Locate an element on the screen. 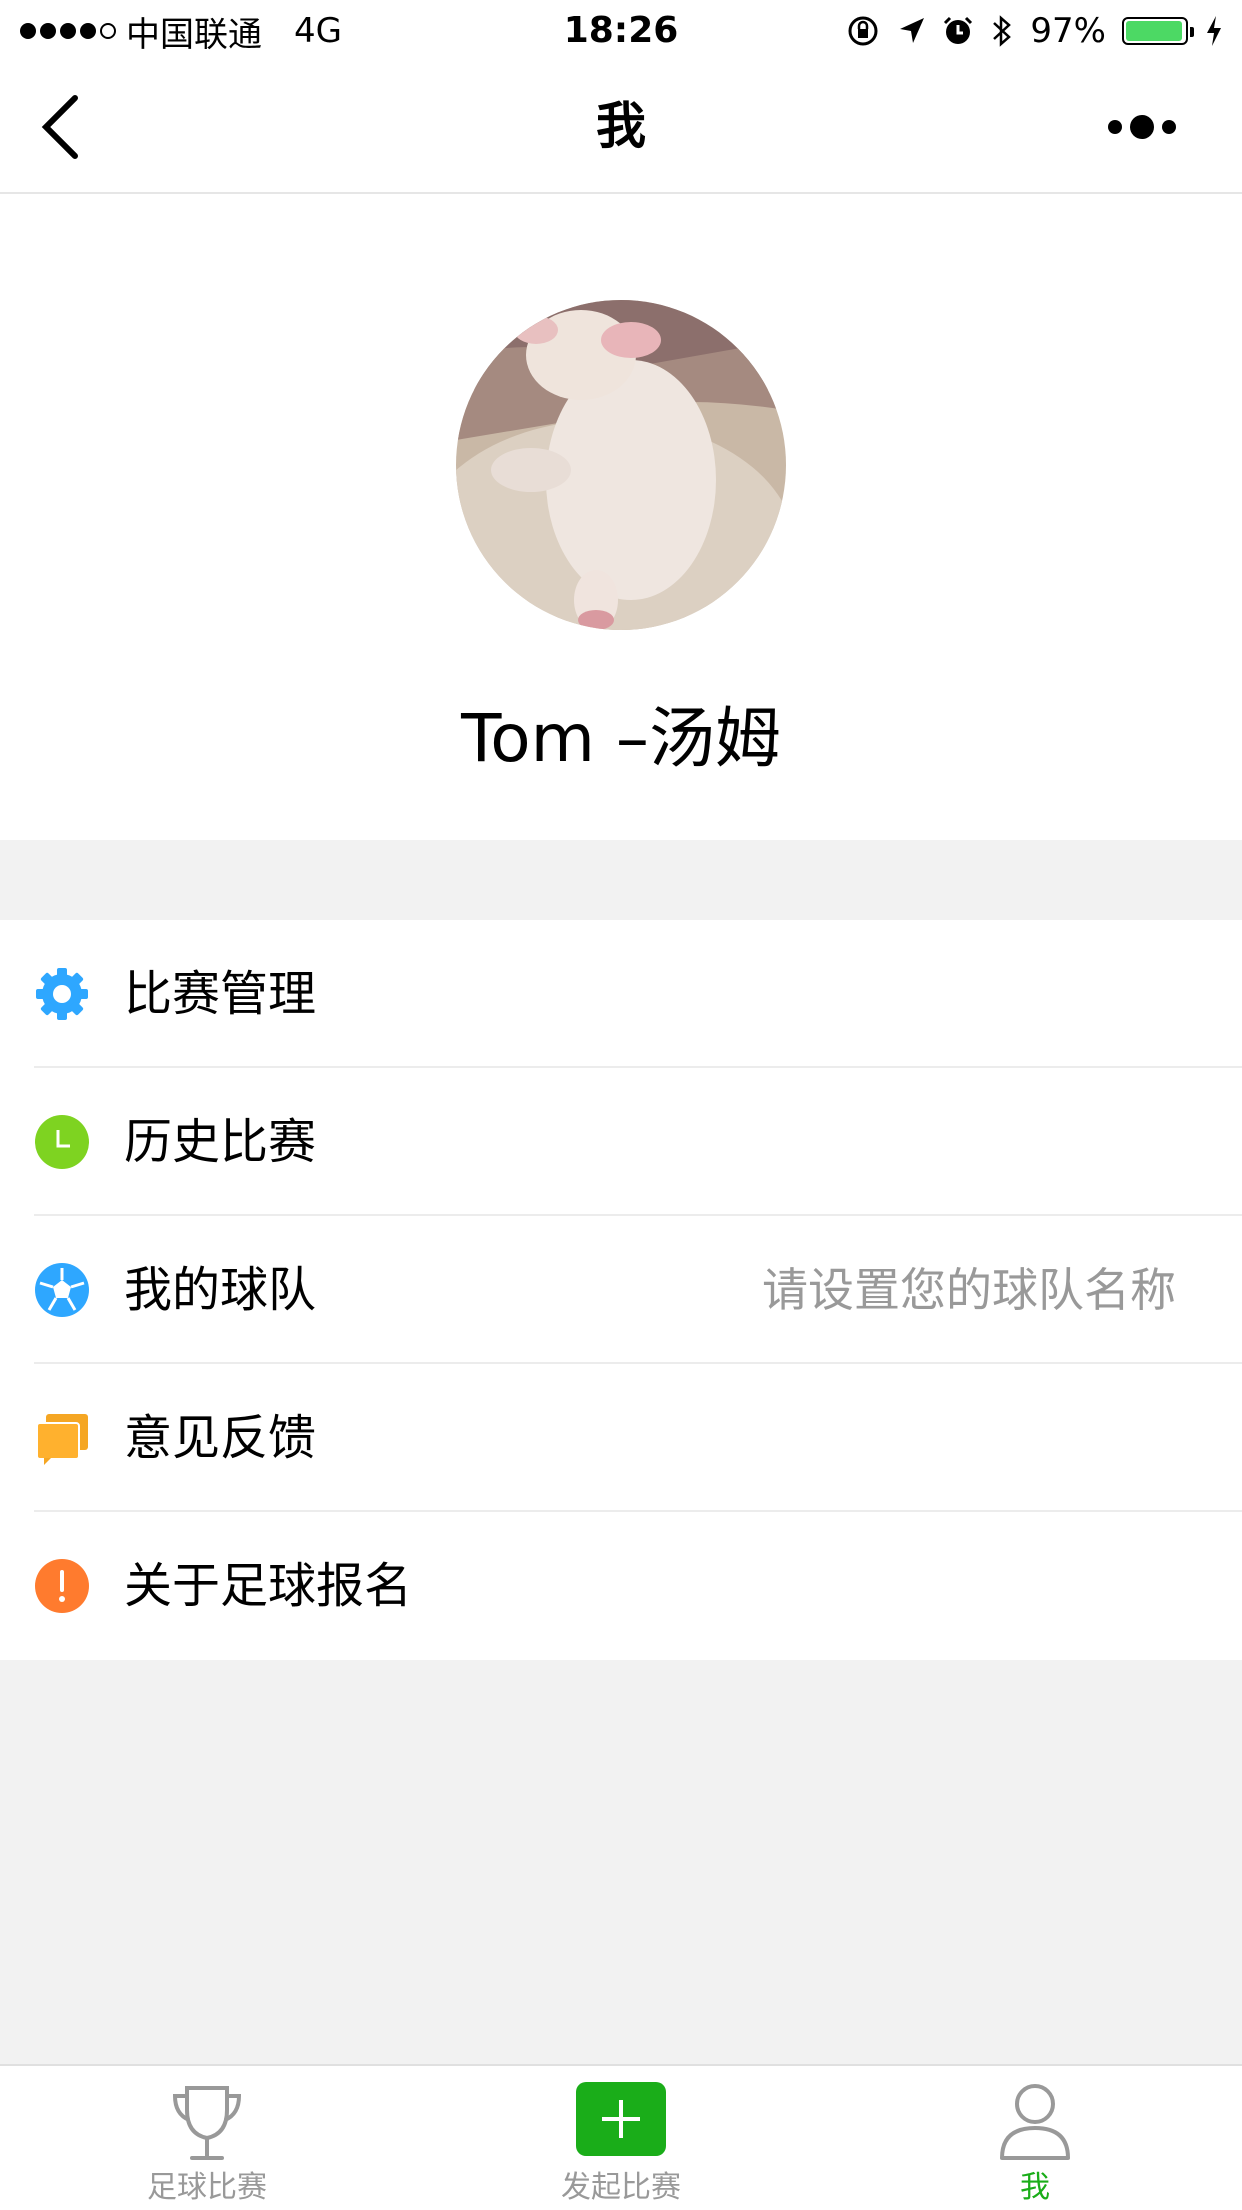 This screenshot has height=2210, width=1242. tab-football-matches: 足球比赛 is located at coordinates (207, 2138).